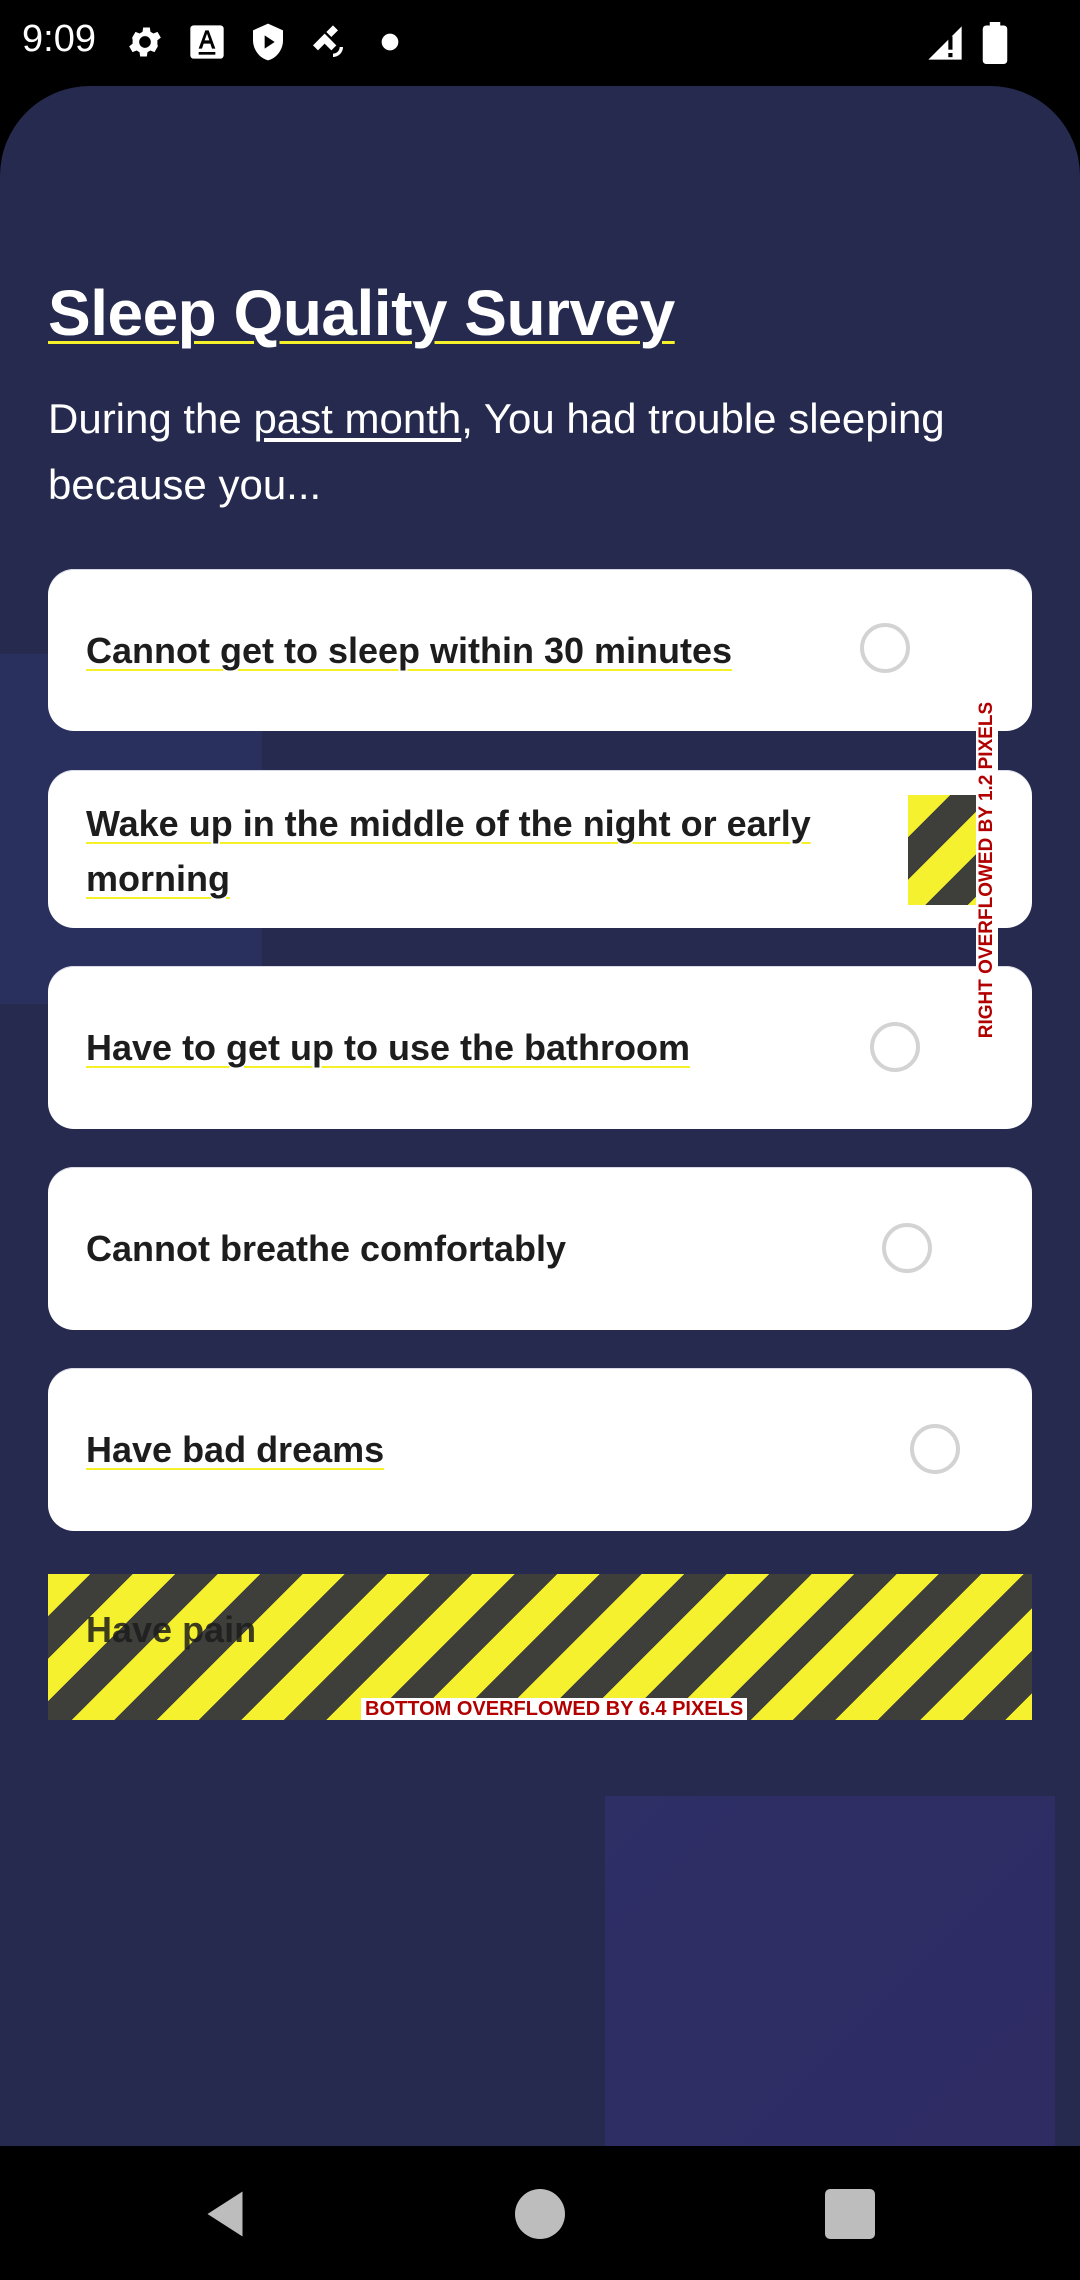 Image resolution: width=1080 pixels, height=2280 pixels. I want to click on navigation-bar, so click(540, 2213).